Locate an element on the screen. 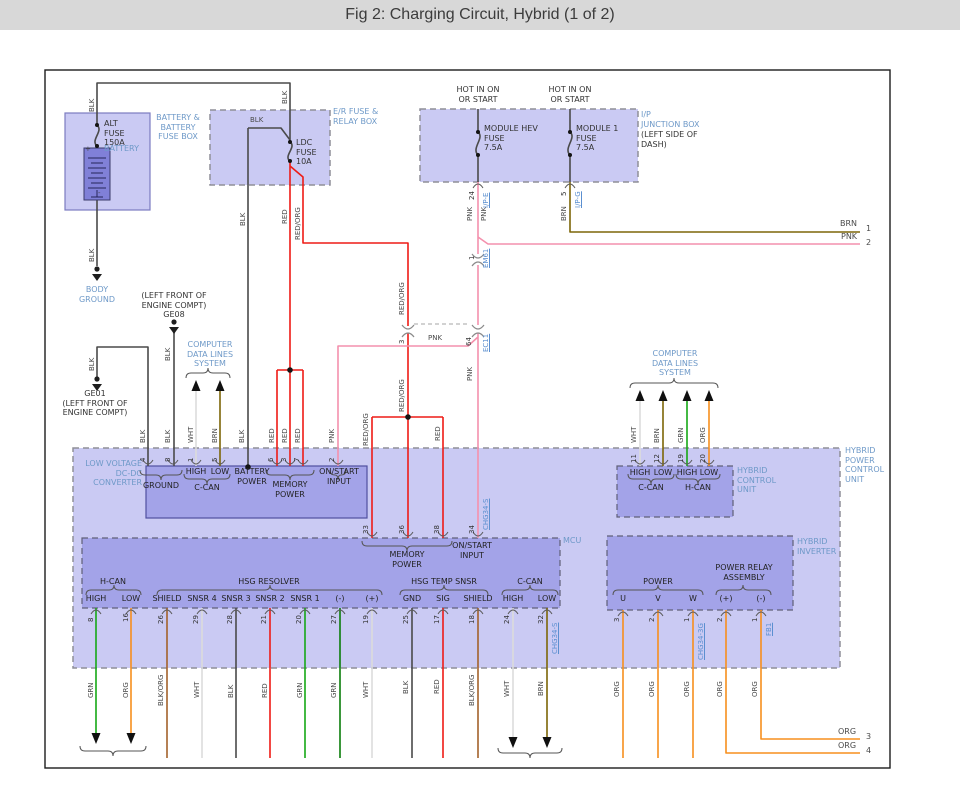 This screenshot has height=792, width=960. connector-id: I/P-G is located at coordinates (578, 199).